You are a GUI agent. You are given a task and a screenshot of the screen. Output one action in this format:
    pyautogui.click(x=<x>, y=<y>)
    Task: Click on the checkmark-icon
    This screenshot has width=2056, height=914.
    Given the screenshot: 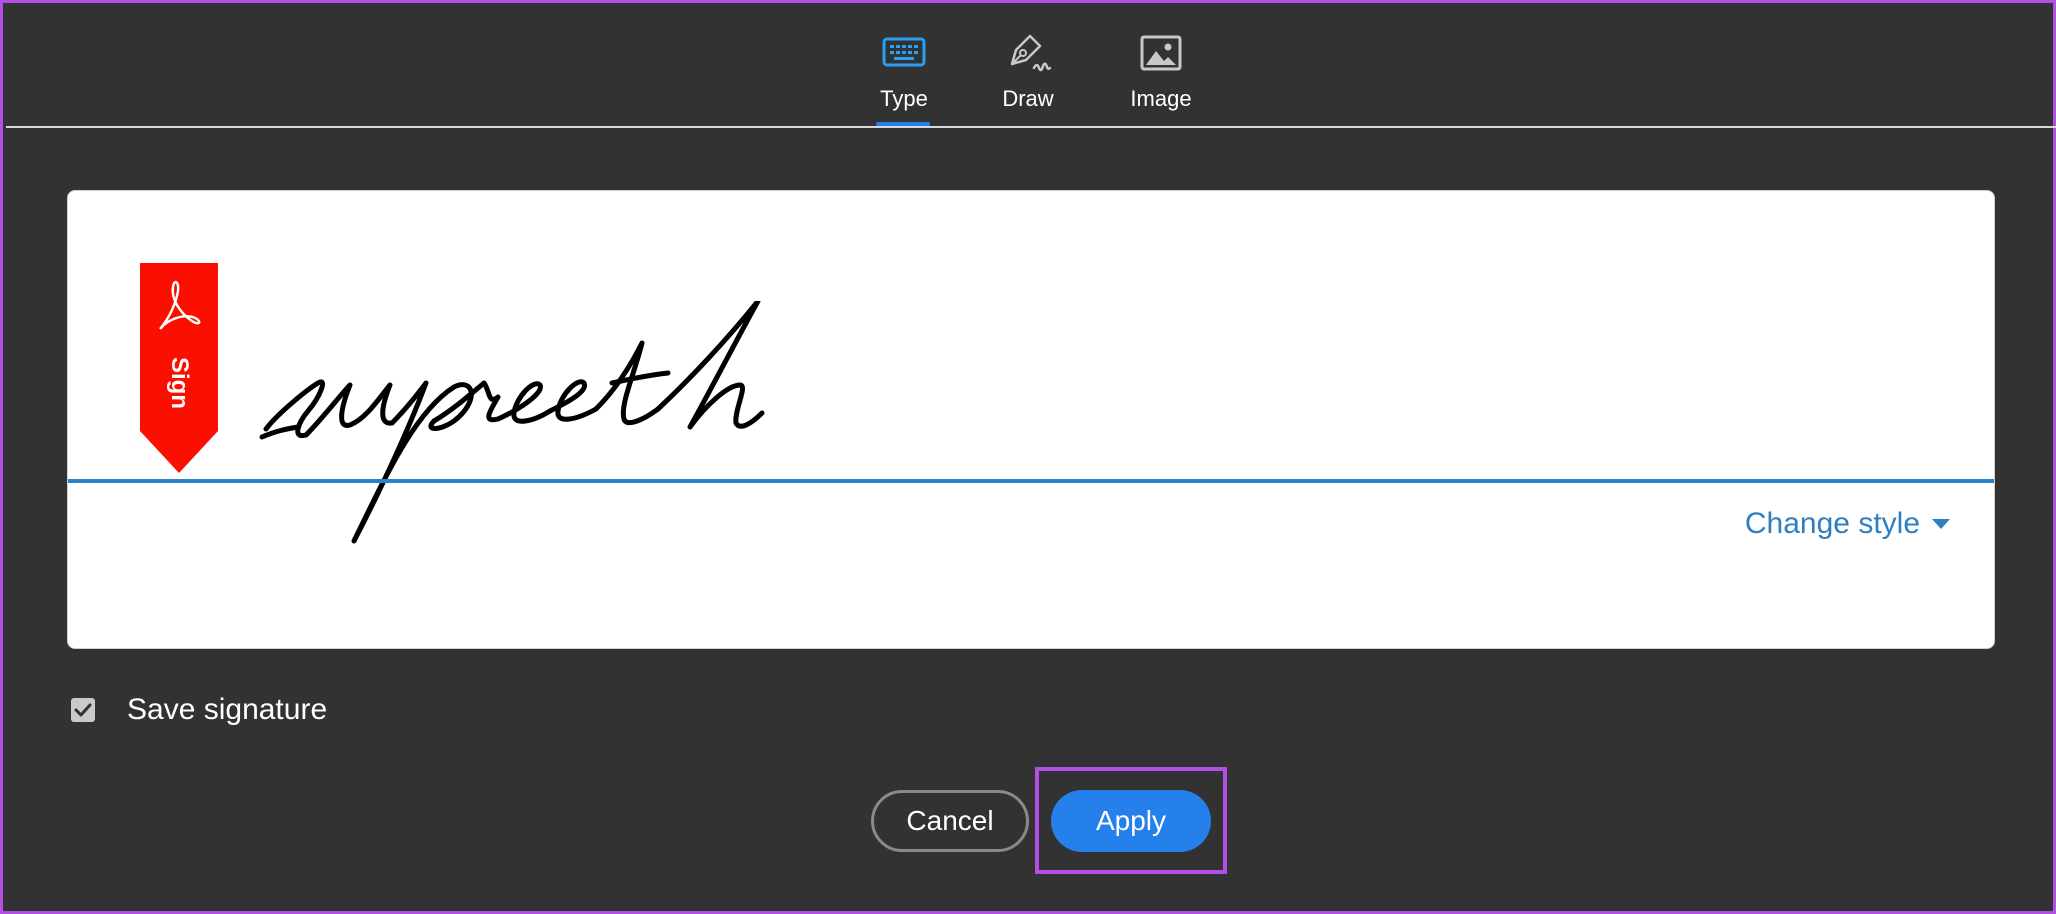 What is the action you would take?
    pyautogui.click(x=83, y=710)
    